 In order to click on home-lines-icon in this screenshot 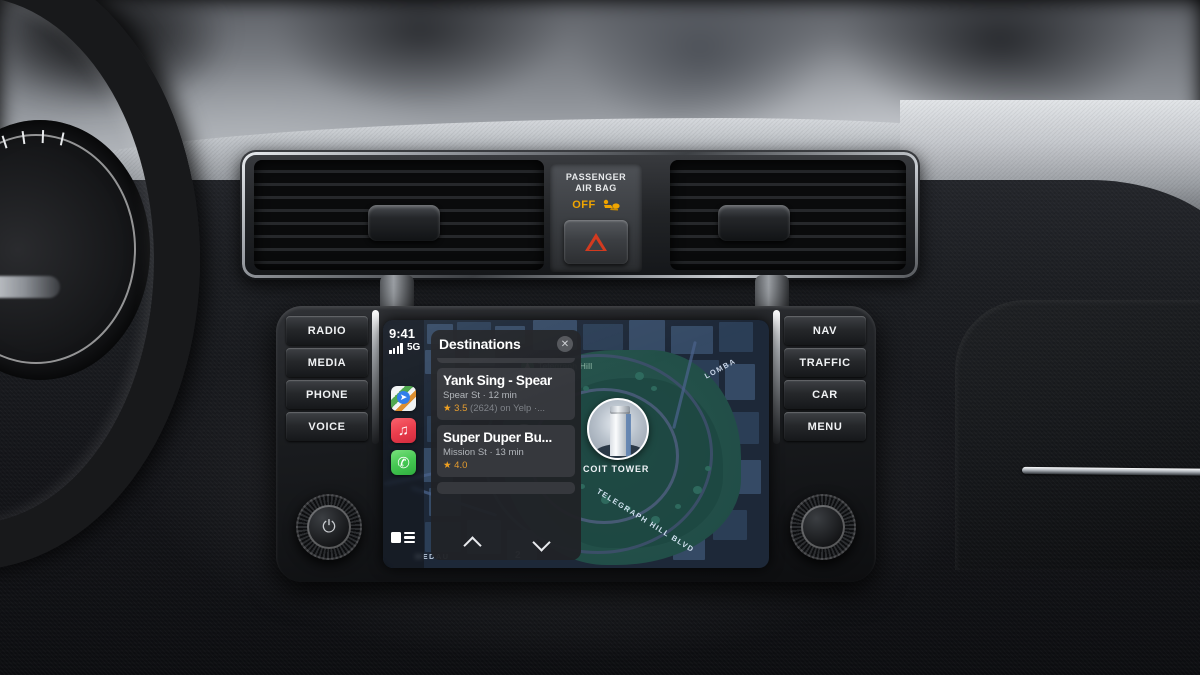, I will do `click(409, 537)`.